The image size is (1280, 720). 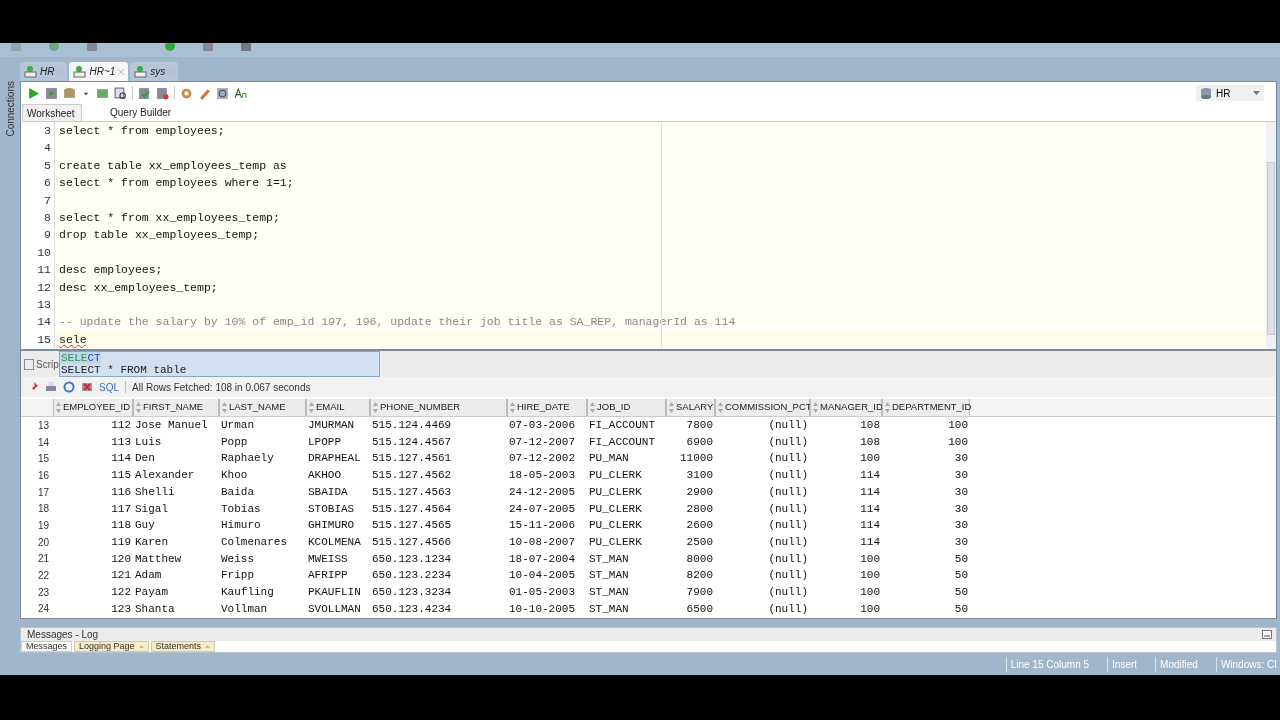 What do you see at coordinates (124, 370) in the screenshot?
I see `suggestion-item: SELECT * FROM table` at bounding box center [124, 370].